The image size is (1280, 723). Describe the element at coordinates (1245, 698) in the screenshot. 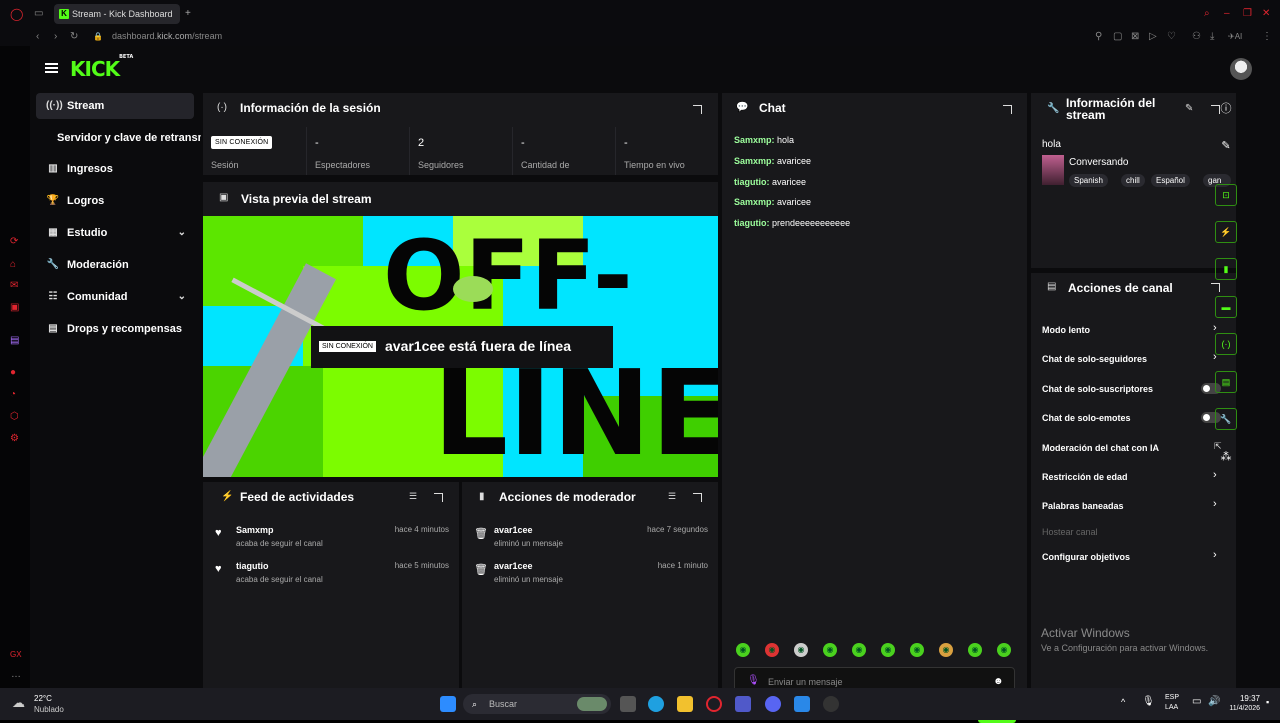

I see `clock-time: 19:37` at that location.